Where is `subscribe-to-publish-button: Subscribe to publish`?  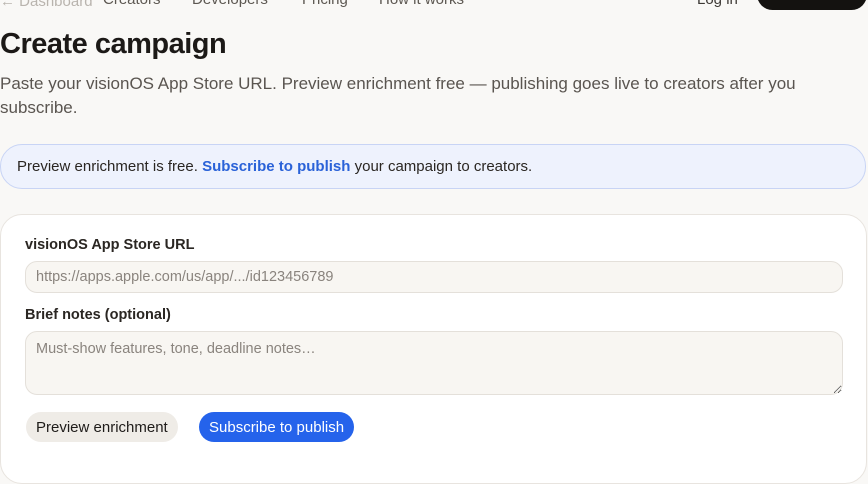 subscribe-to-publish-button: Subscribe to publish is located at coordinates (277, 427).